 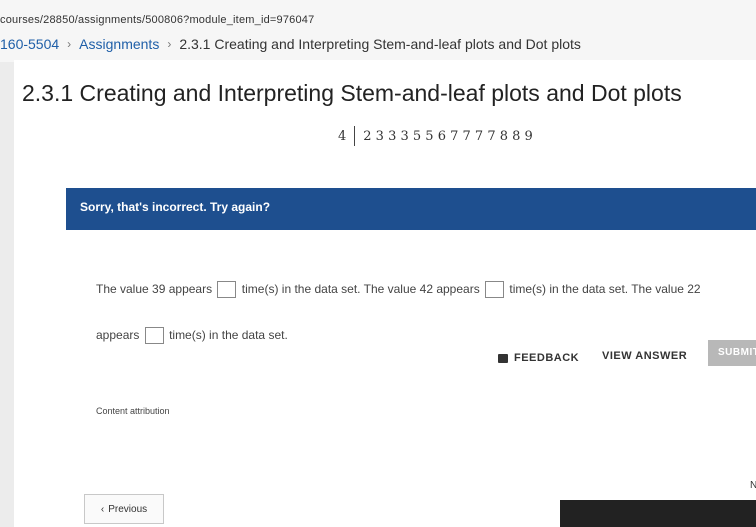 What do you see at coordinates (448, 136) in the screenshot?
I see `leaf-values: 2 3 3 3 5 5 6 7 7 7 7 8 8 9` at bounding box center [448, 136].